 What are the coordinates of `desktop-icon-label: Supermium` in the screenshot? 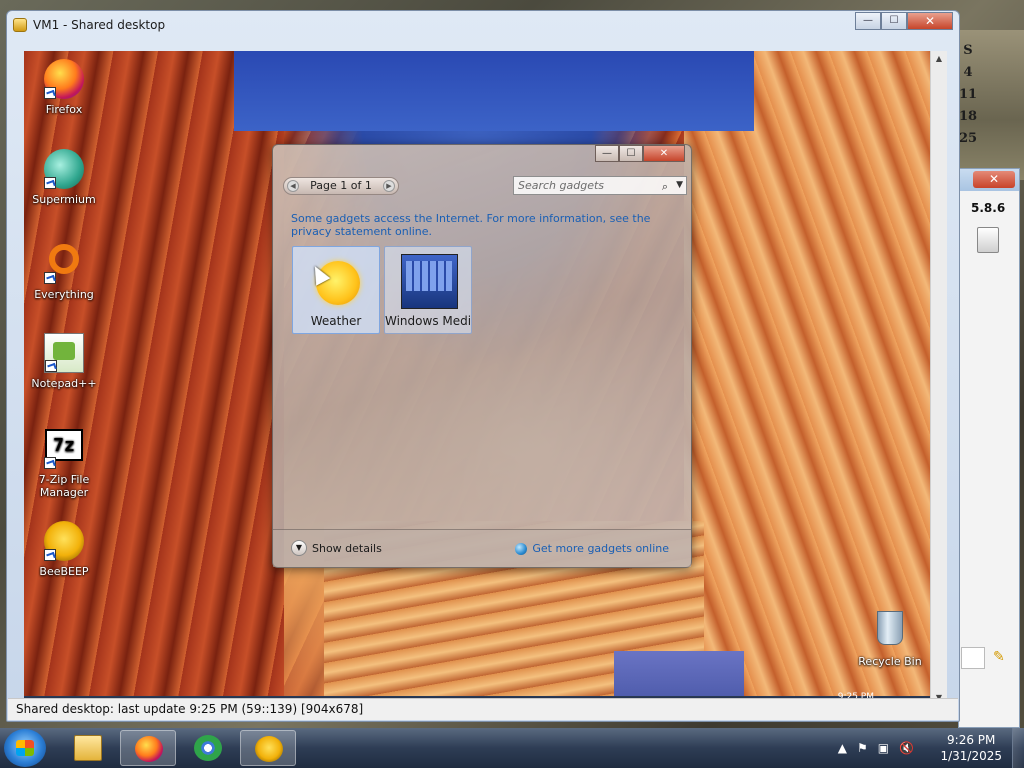 It's located at (64, 199).